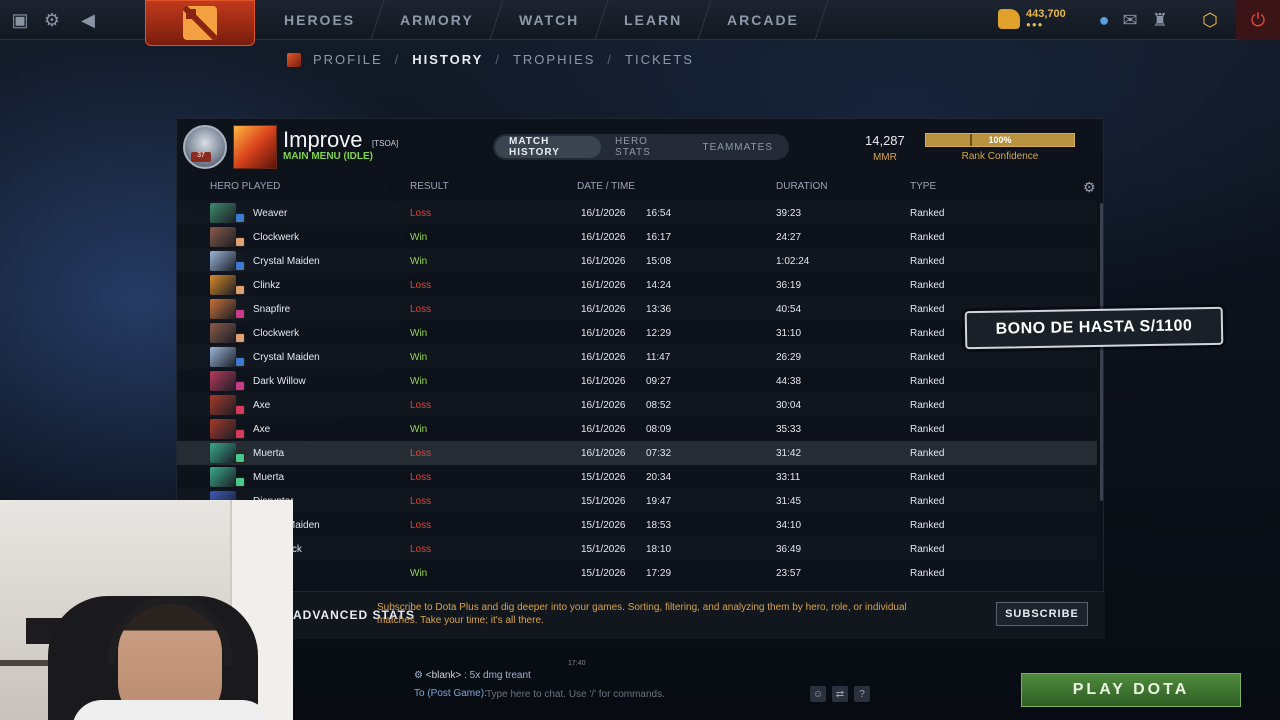 This screenshot has width=1280, height=720. Describe the element at coordinates (646, 694) in the screenshot. I see `chat-input` at that location.